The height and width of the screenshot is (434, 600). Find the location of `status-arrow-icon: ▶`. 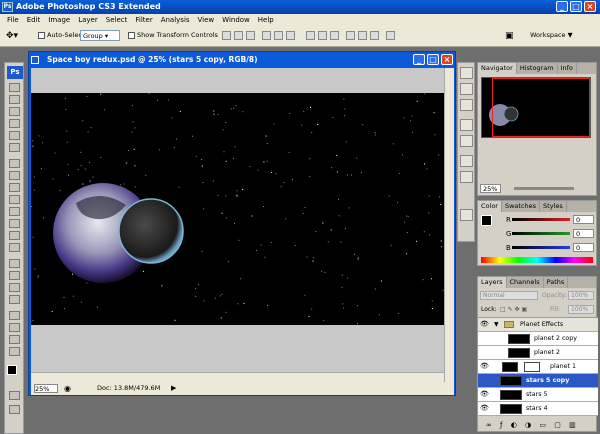

status-arrow-icon: ▶ is located at coordinates (173, 388).